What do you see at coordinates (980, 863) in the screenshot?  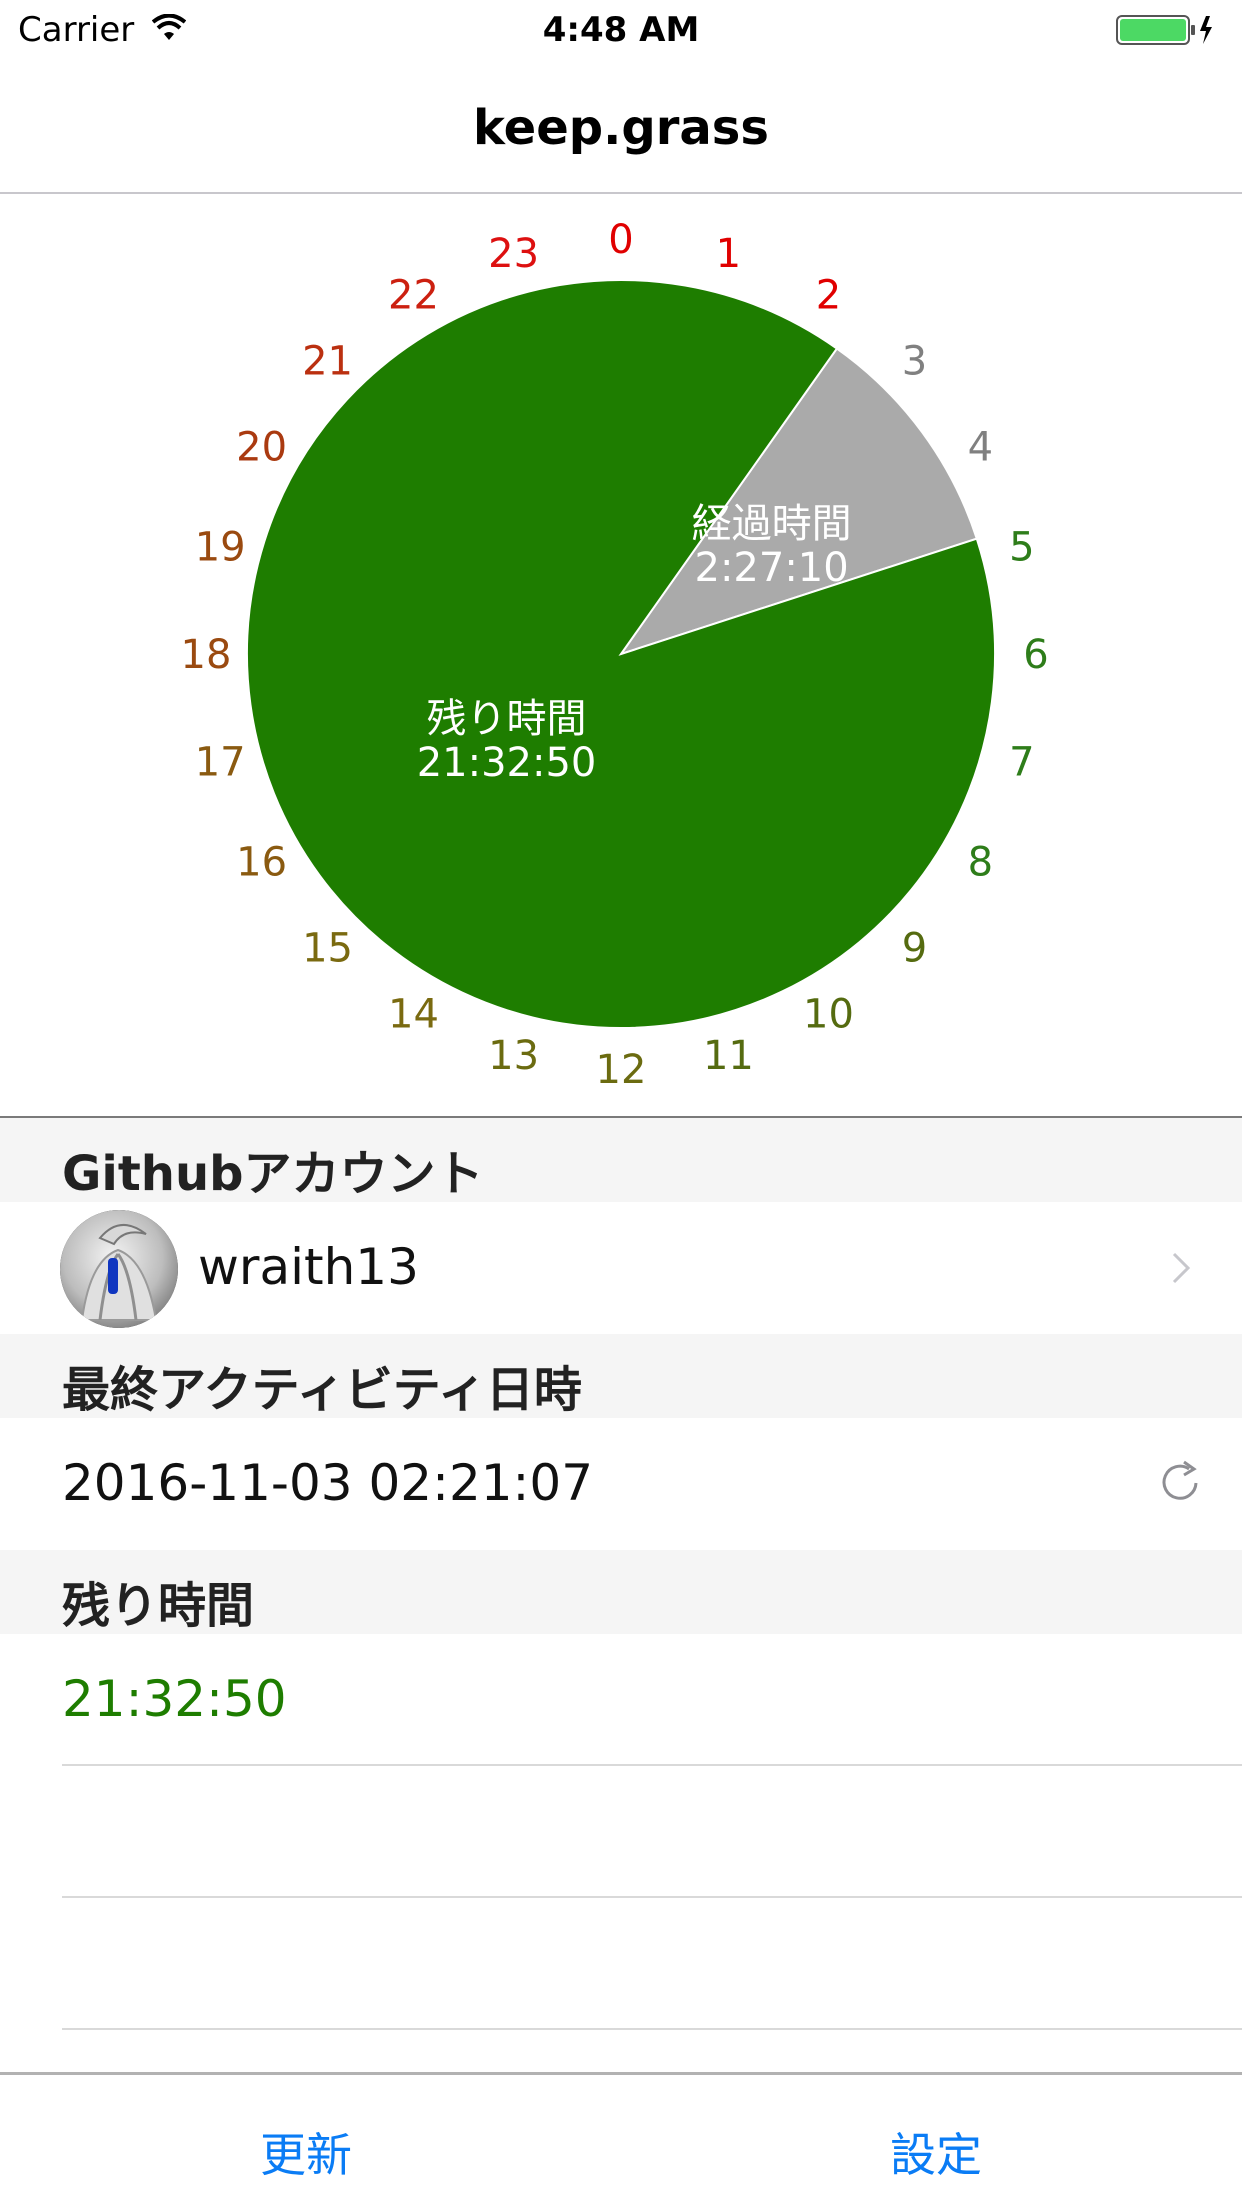 I see `hour-label: 8` at bounding box center [980, 863].